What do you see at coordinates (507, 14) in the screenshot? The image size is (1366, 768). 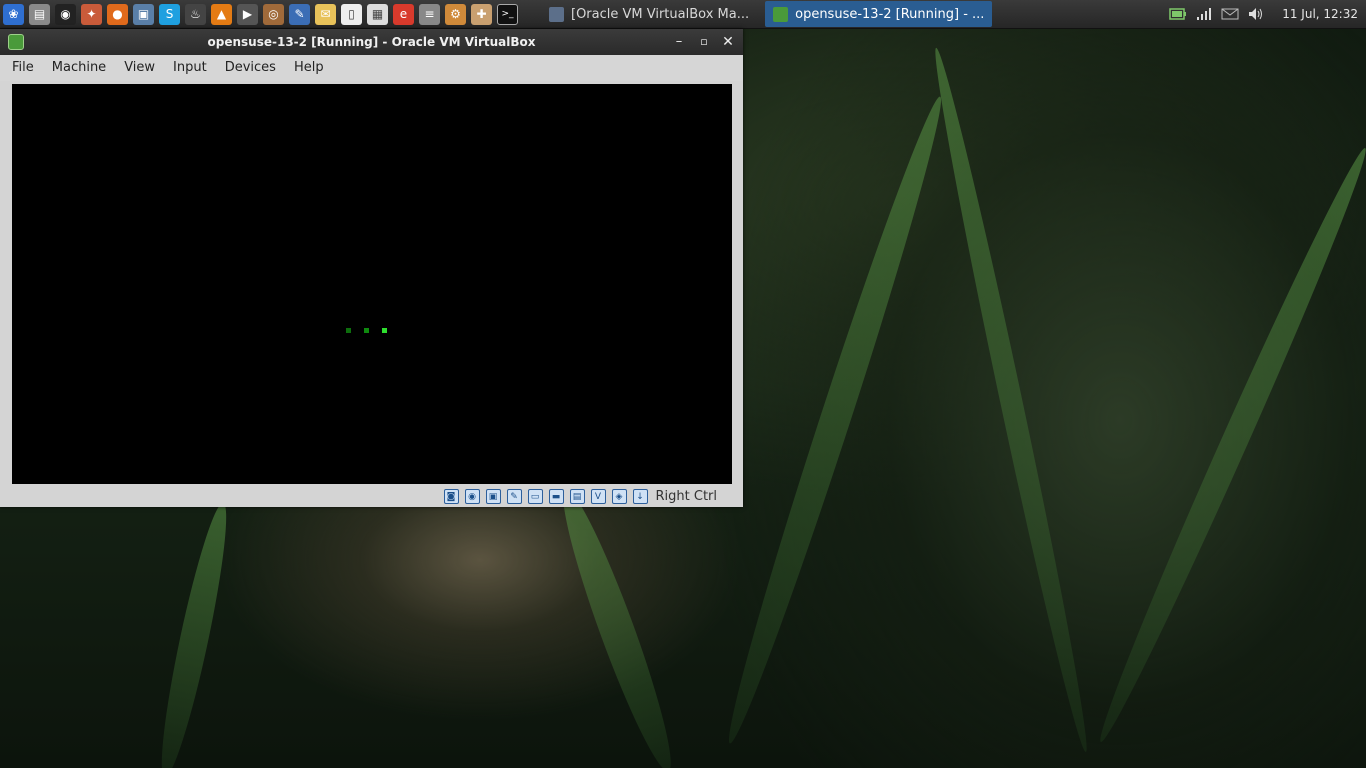 I see `terminal-icon: >_` at bounding box center [507, 14].